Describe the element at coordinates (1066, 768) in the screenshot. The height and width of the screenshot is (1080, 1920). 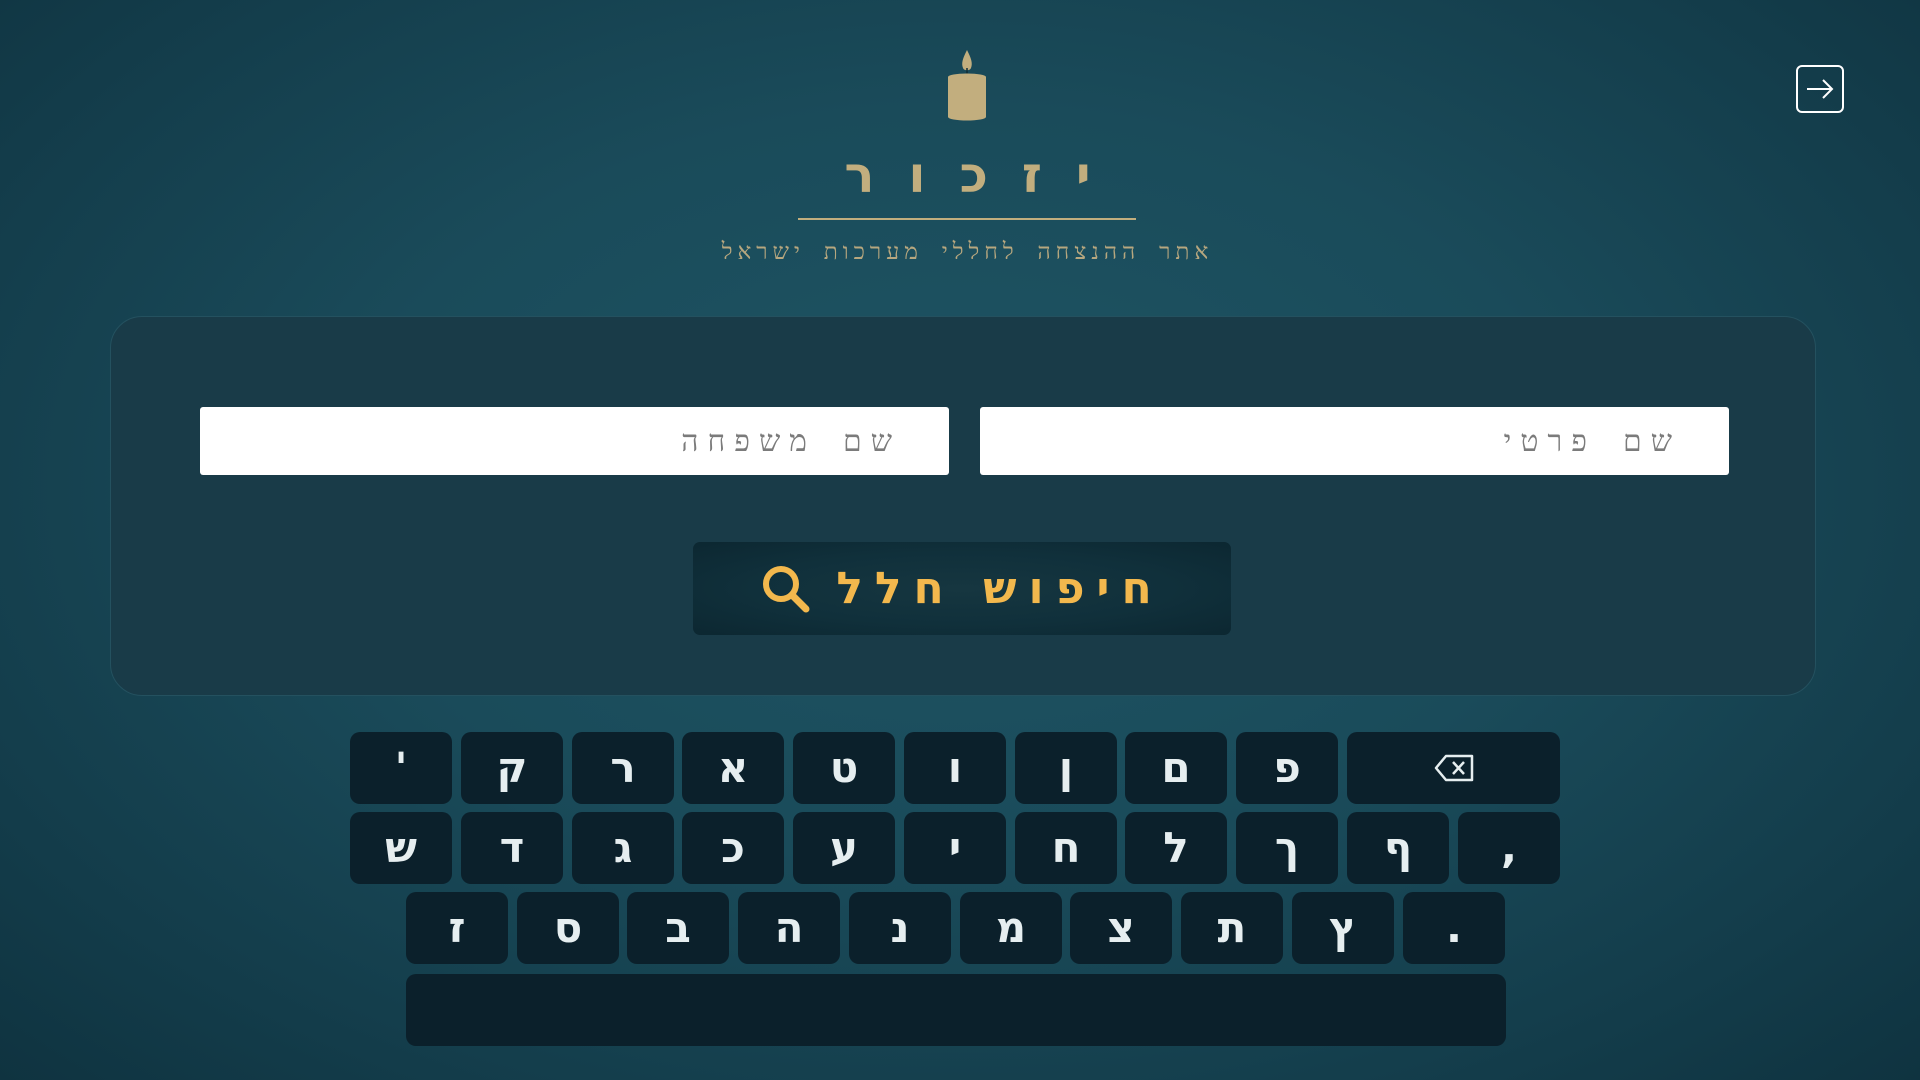
I see `key: ן` at that location.